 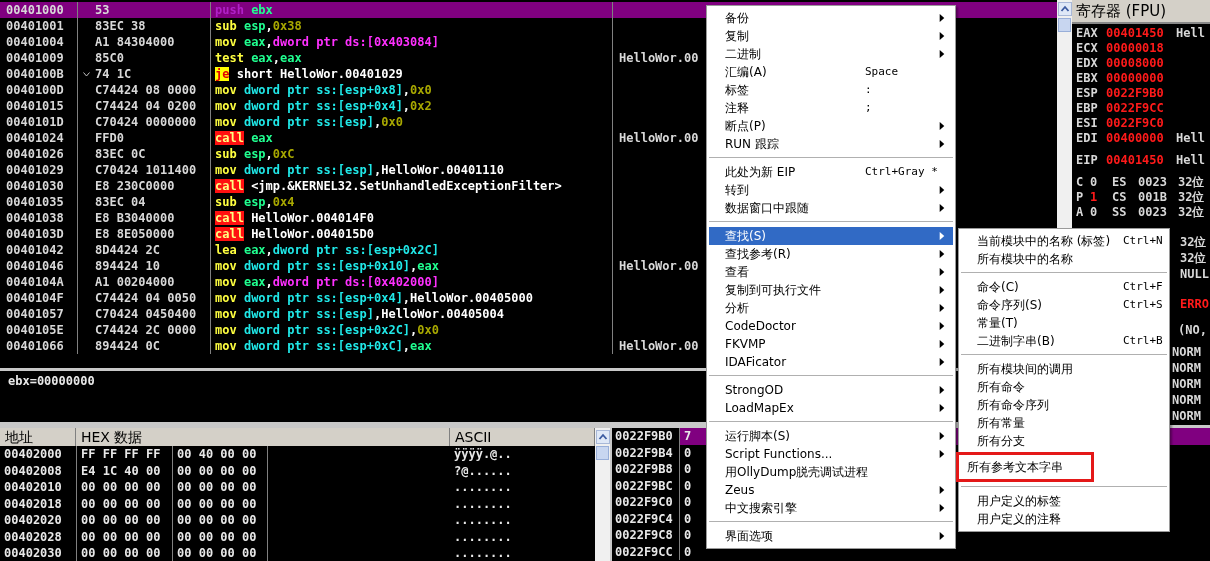 What do you see at coordinates (831, 536) in the screenshot?
I see `menu-item: 界面选项` at bounding box center [831, 536].